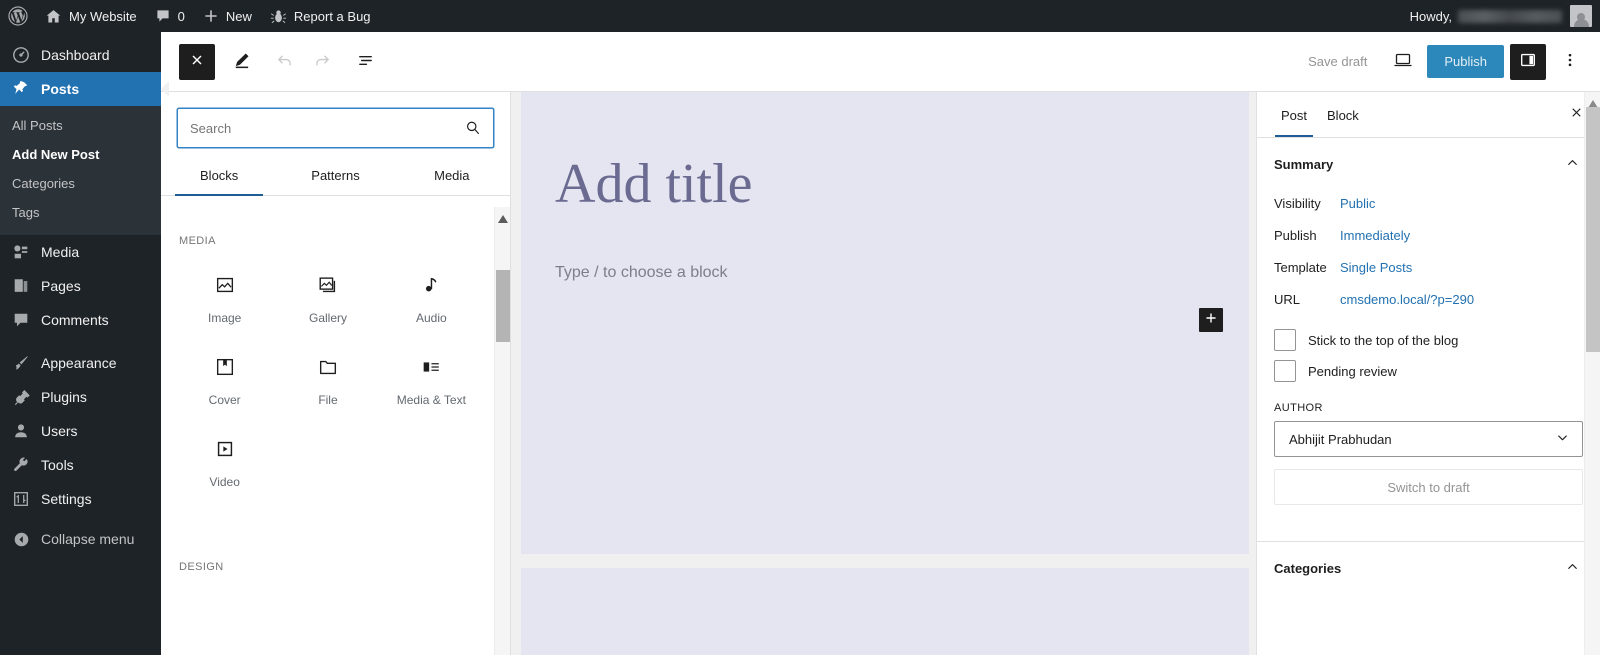 The height and width of the screenshot is (655, 1600). I want to click on desktop-preview-icon, so click(1403, 61).